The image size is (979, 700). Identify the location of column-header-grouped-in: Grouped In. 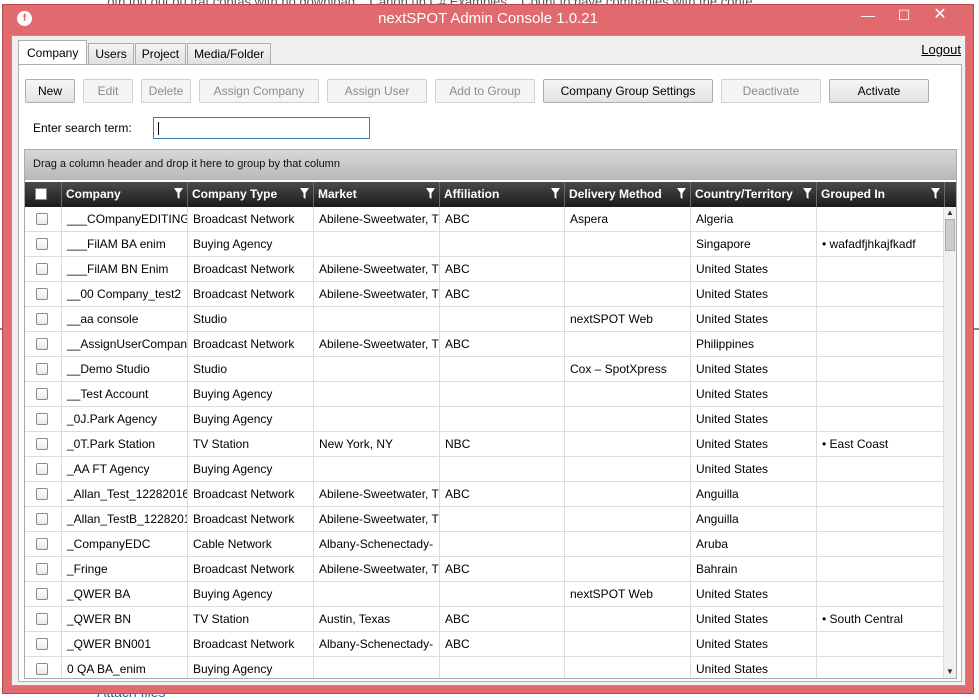
(881, 194).